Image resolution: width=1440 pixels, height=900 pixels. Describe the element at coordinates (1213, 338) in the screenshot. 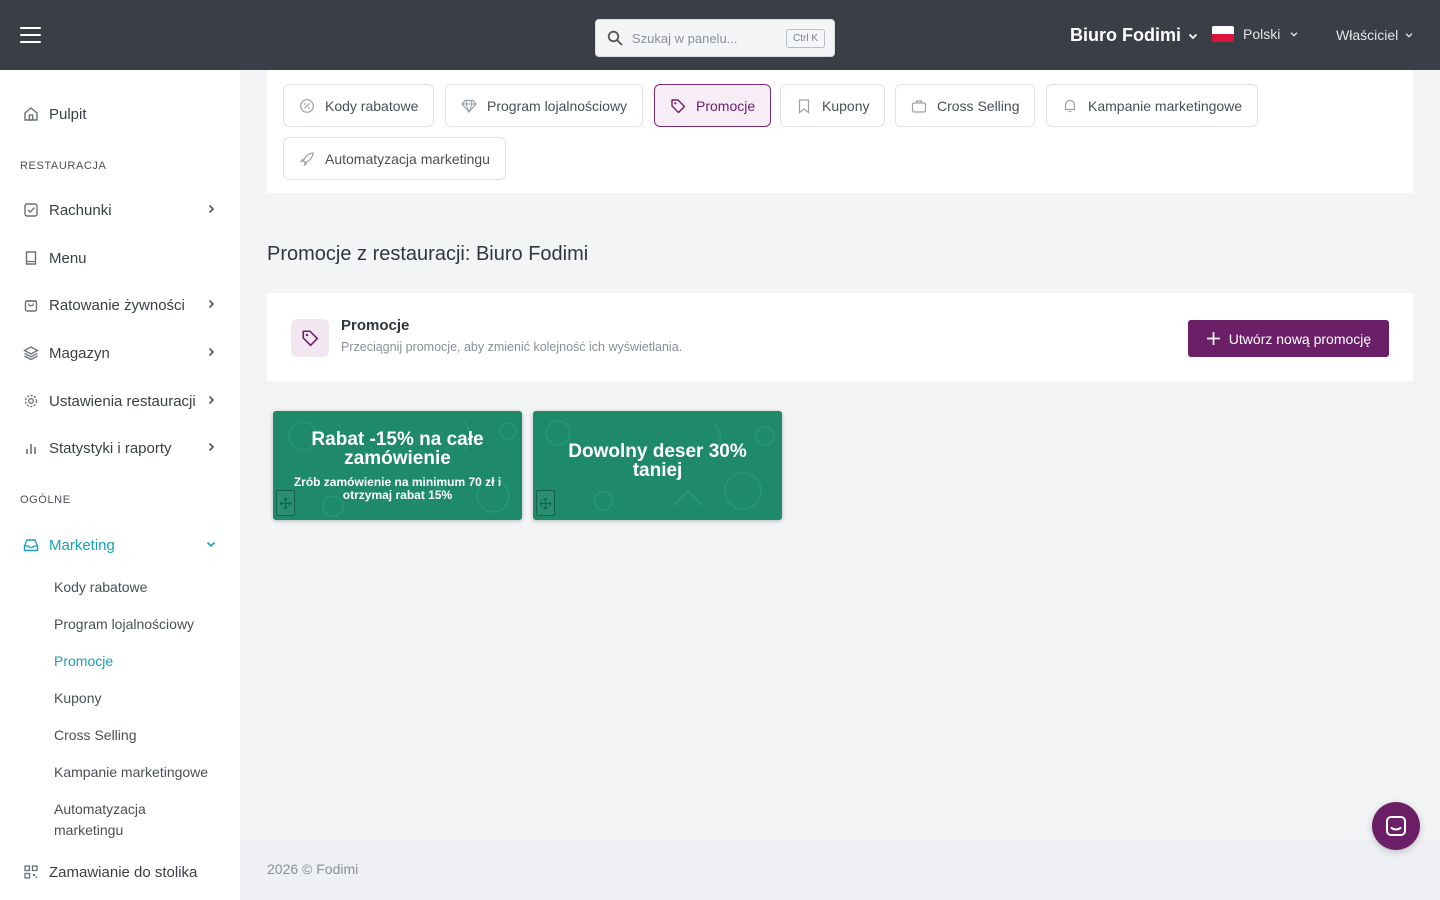

I see `plus-icon` at that location.